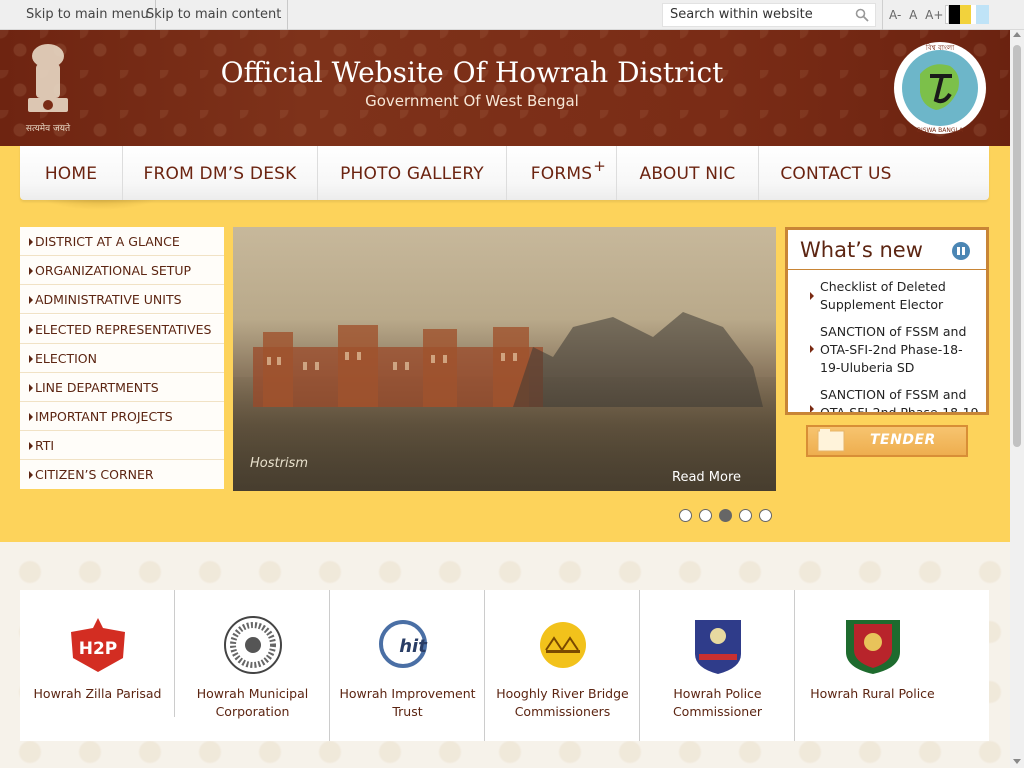 This screenshot has width=1024, height=768. I want to click on link-label: Howrah Zilla Parisad, so click(97, 693).